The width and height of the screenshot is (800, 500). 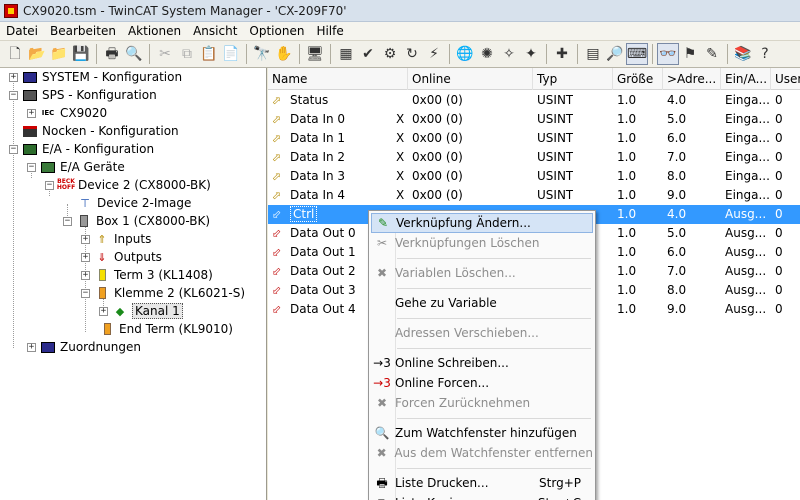 What do you see at coordinates (59, 54) in the screenshot?
I see `open-icon: 📁` at bounding box center [59, 54].